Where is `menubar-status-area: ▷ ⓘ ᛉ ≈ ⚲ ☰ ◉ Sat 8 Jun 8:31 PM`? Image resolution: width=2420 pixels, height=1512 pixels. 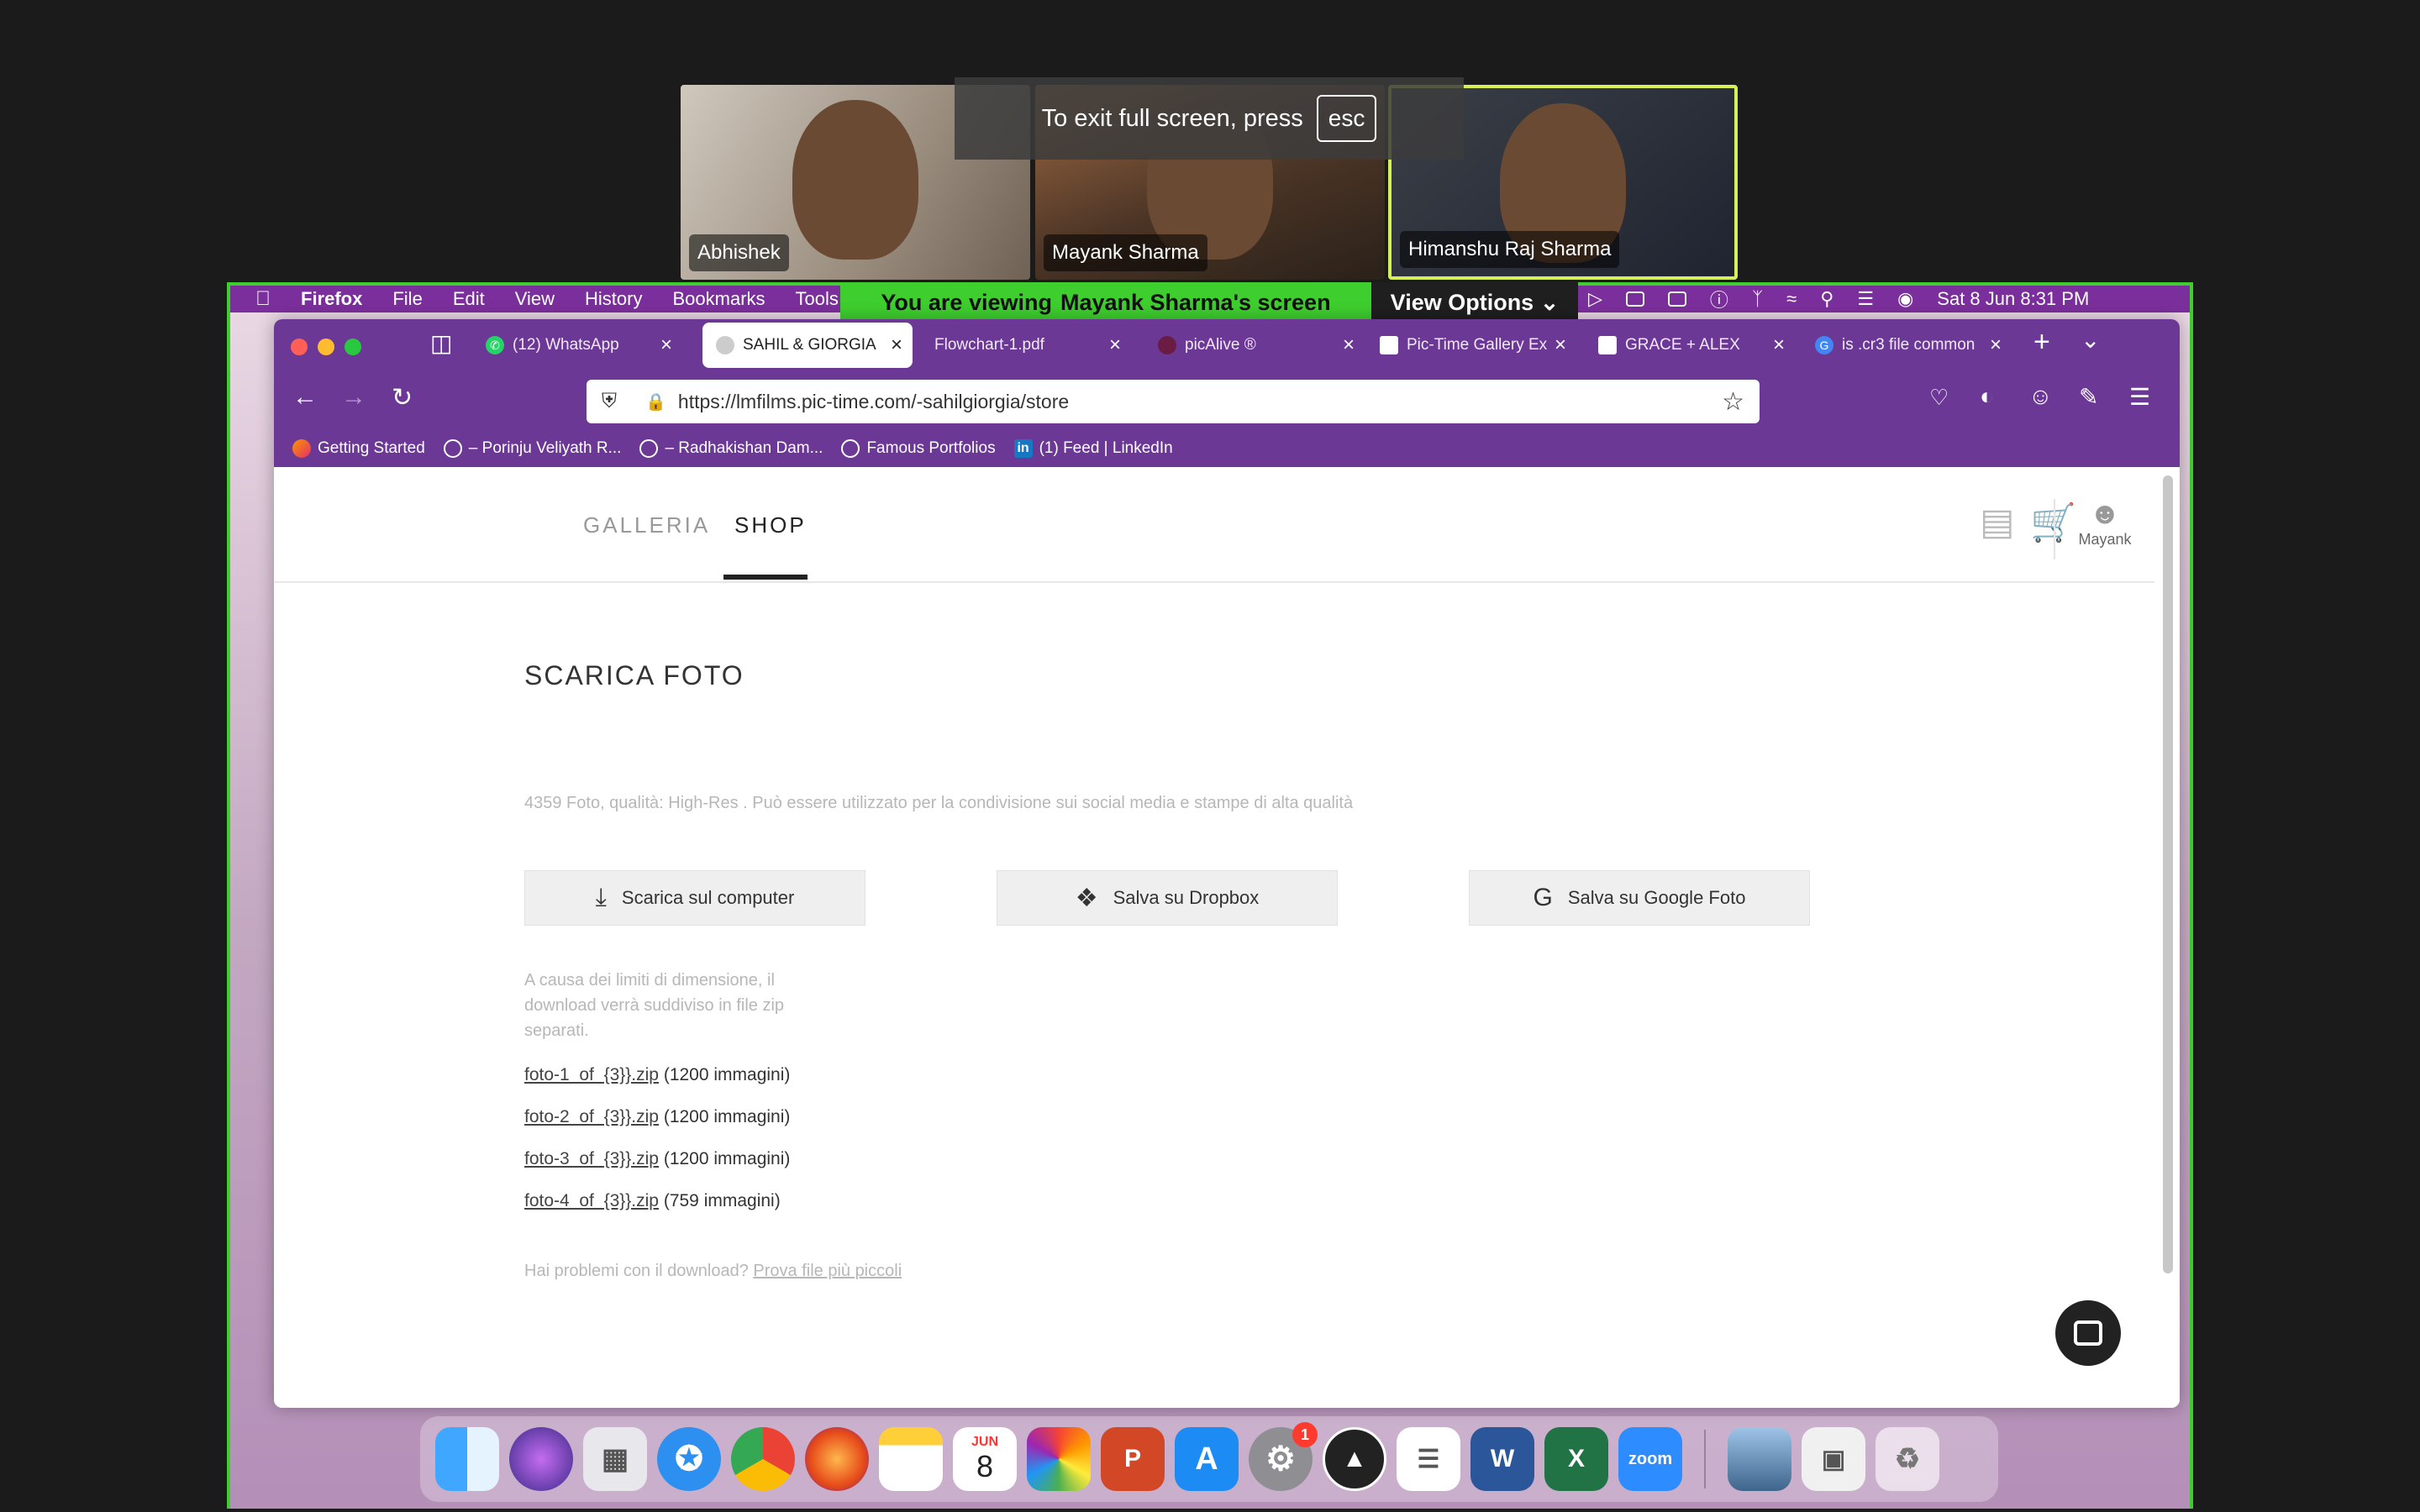 menubar-status-area: ▷ ⓘ ᛉ ≈ ⚲ ☰ ◉ Sat 8 Jun 8:31 PM is located at coordinates (1839, 299).